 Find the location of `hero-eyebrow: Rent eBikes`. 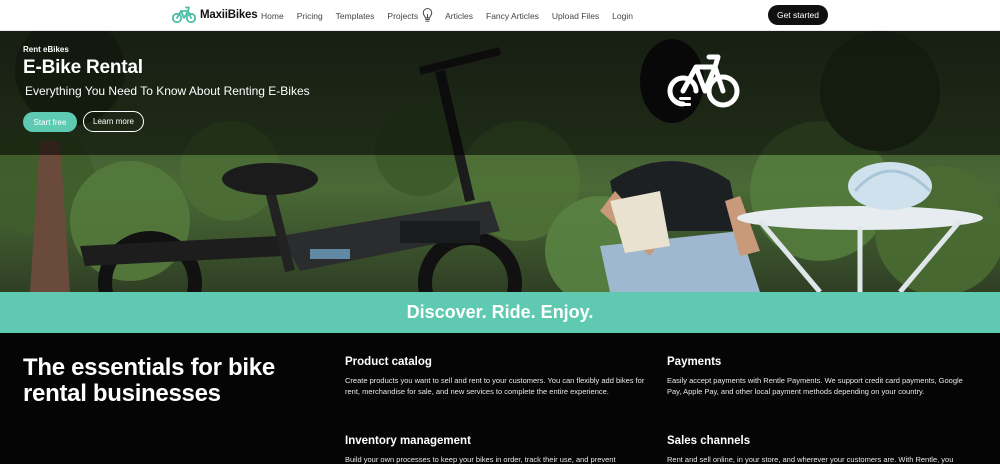

hero-eyebrow: Rent eBikes is located at coordinates (46, 49).